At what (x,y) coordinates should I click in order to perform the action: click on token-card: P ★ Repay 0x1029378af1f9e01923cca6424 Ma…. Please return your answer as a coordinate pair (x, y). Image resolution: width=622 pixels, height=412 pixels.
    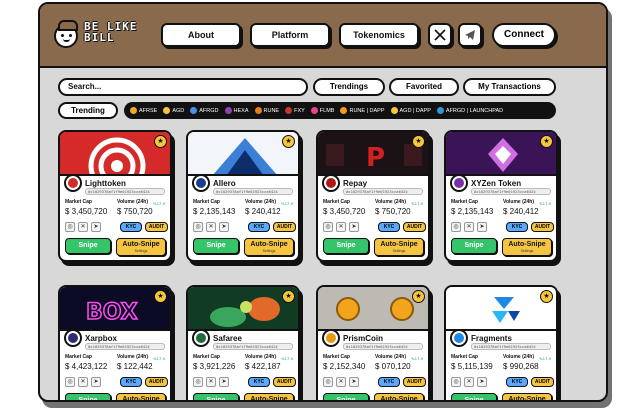
    Looking at the image, I should click on (373, 196).